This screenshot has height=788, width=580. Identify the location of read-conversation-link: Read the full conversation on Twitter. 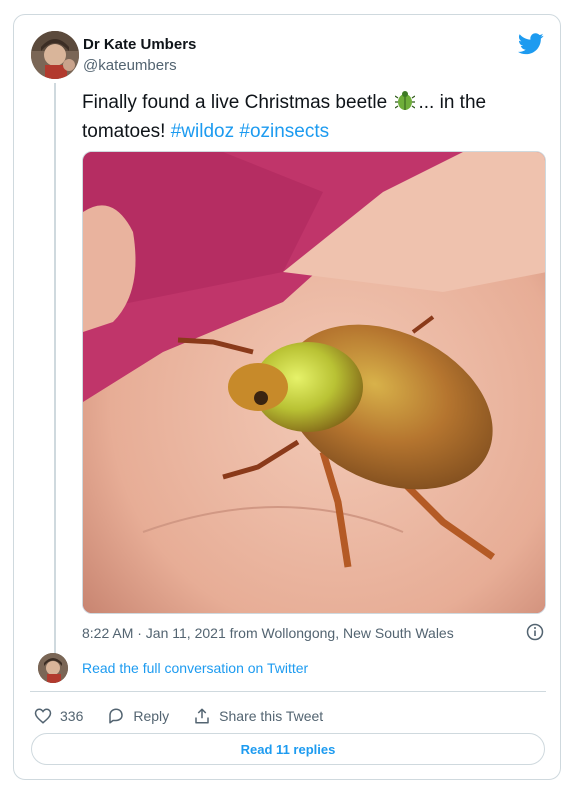
(195, 668).